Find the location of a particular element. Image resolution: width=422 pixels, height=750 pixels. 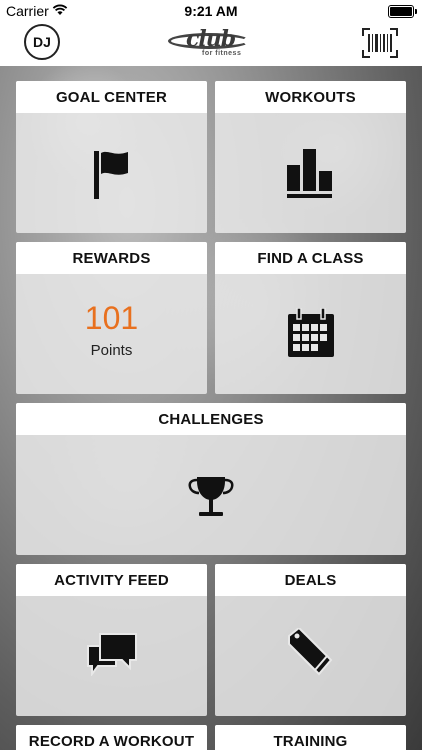

club-logo: club for fitness is located at coordinates (211, 43).